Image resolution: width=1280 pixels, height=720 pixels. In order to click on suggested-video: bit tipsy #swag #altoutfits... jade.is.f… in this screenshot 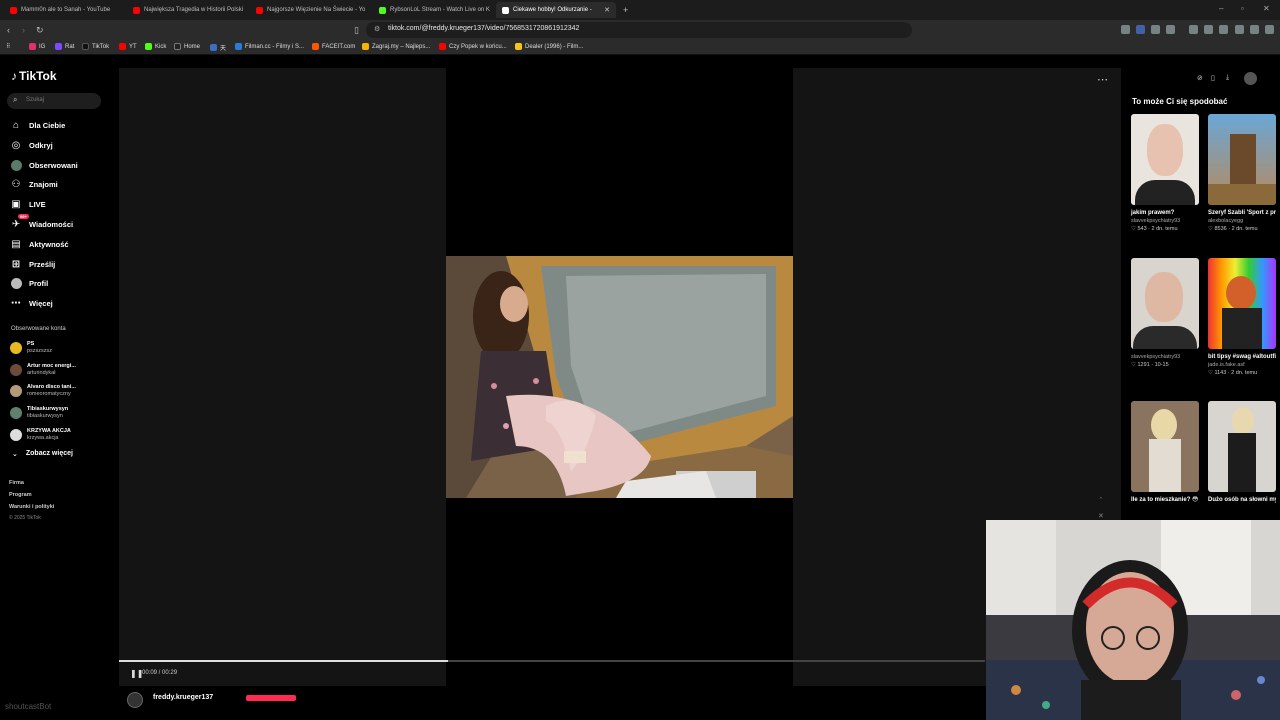, I will do `click(1242, 317)`.